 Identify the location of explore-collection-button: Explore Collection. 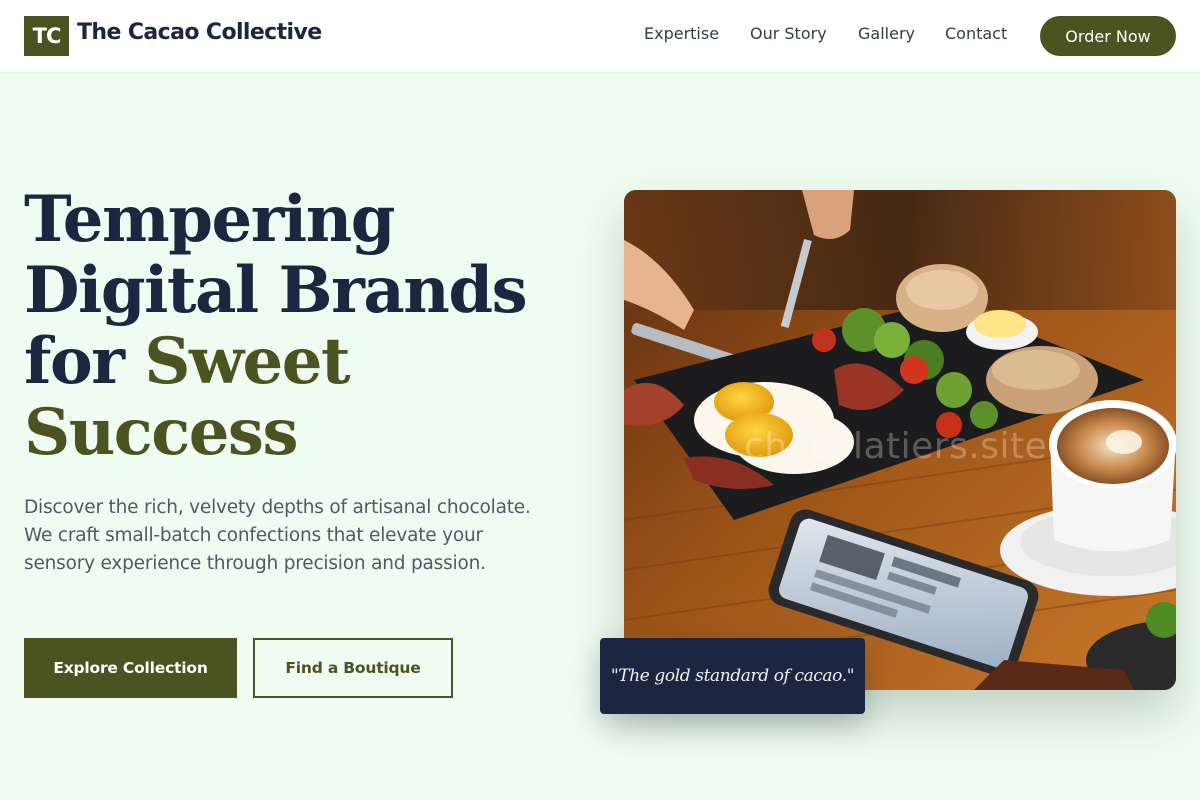
(130, 668).